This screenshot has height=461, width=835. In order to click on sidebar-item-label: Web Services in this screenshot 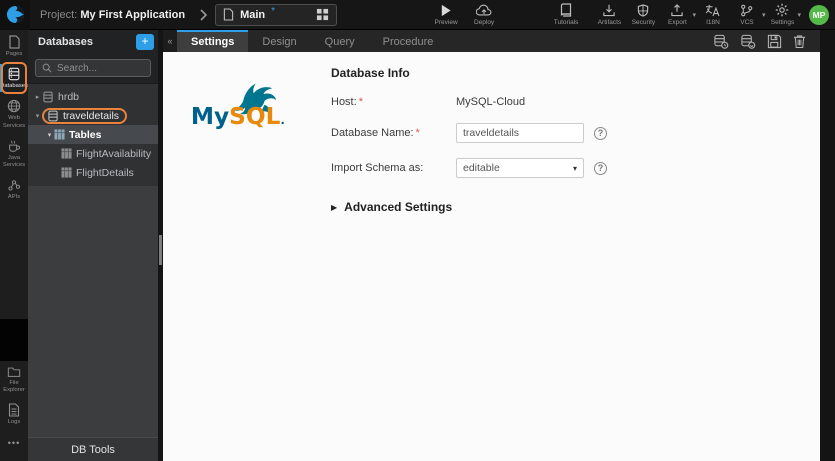, I will do `click(14, 122)`.